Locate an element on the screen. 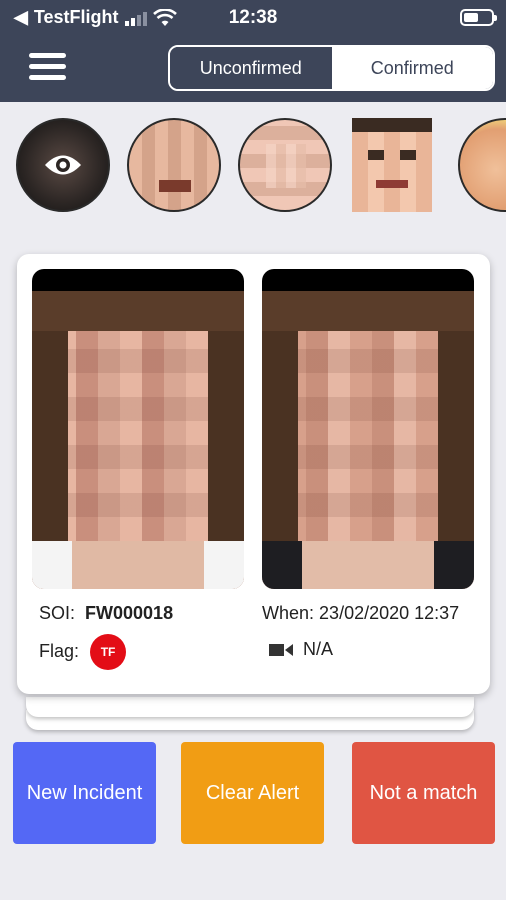  when-row: When: 23/02/2020 12:37 is located at coordinates (360, 613).